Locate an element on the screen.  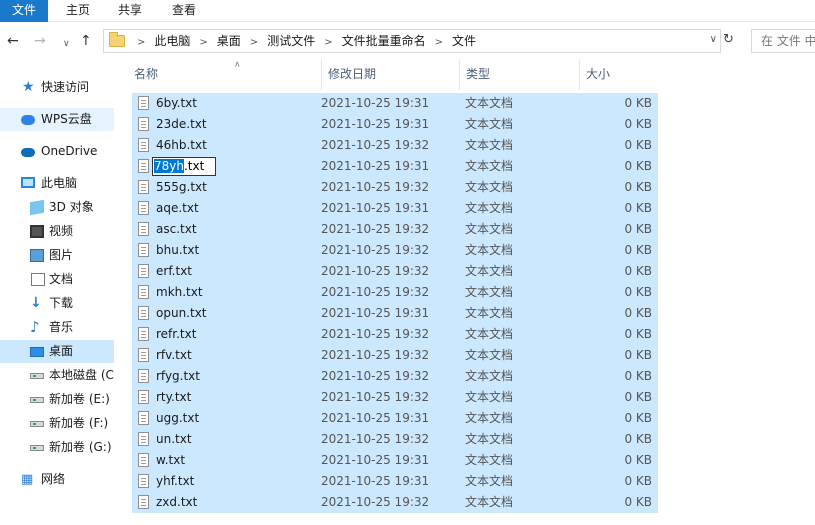
file-row: rfyg.txt 2021-10-25 19:32 文本文档 0 KB is located at coordinates (395, 376).